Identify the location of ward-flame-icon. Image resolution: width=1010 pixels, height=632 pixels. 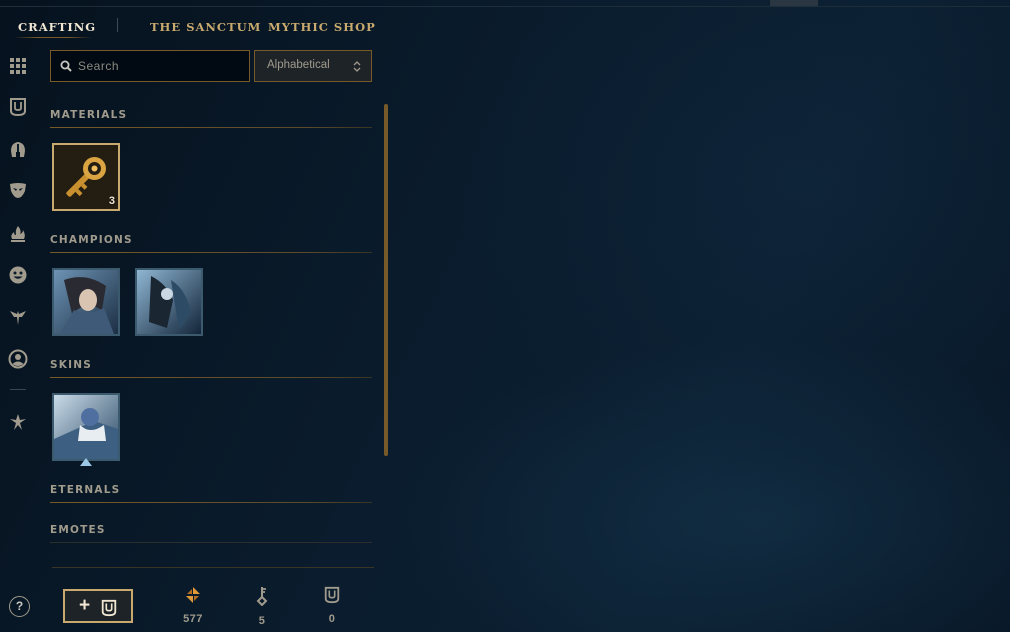
(18, 234).